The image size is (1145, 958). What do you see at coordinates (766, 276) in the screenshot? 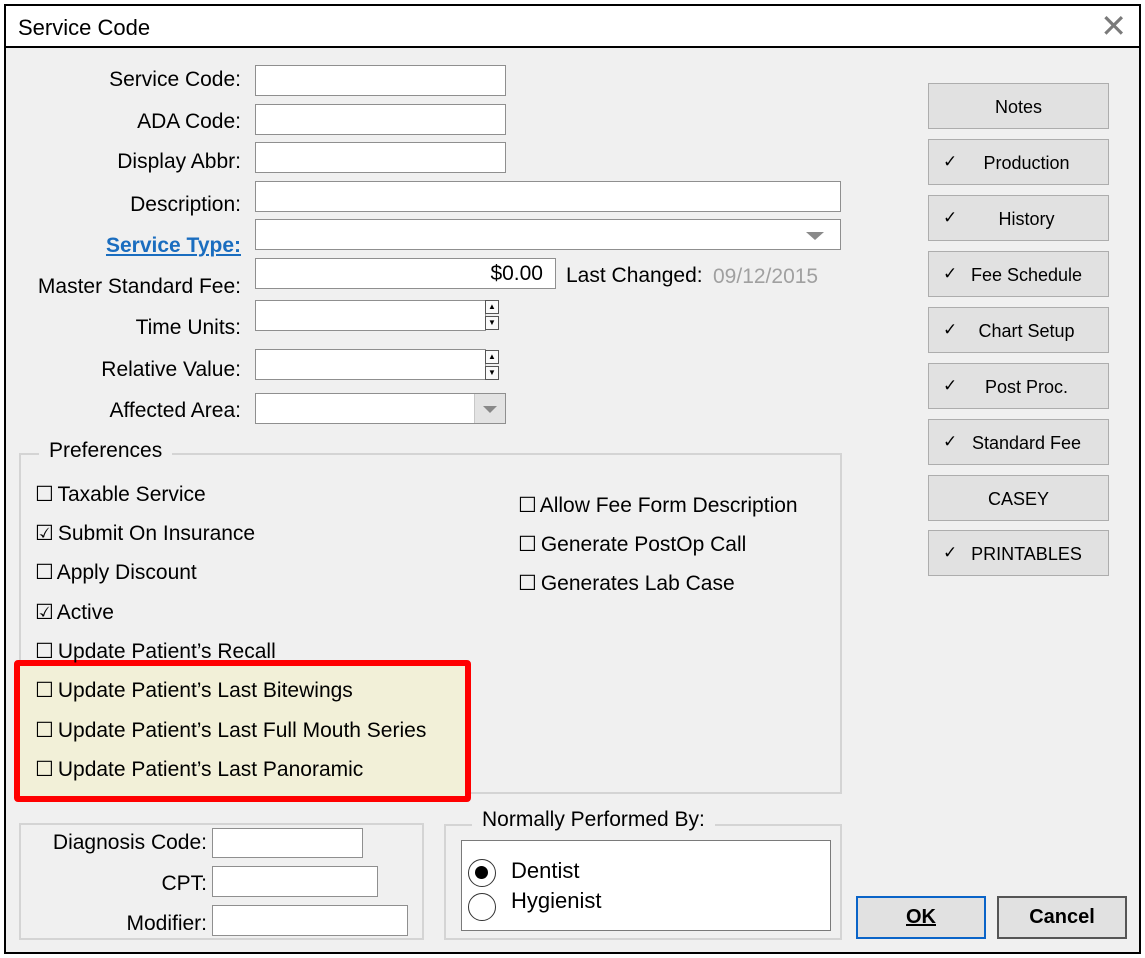
I see `last-changed-value: 09/12/2015` at bounding box center [766, 276].